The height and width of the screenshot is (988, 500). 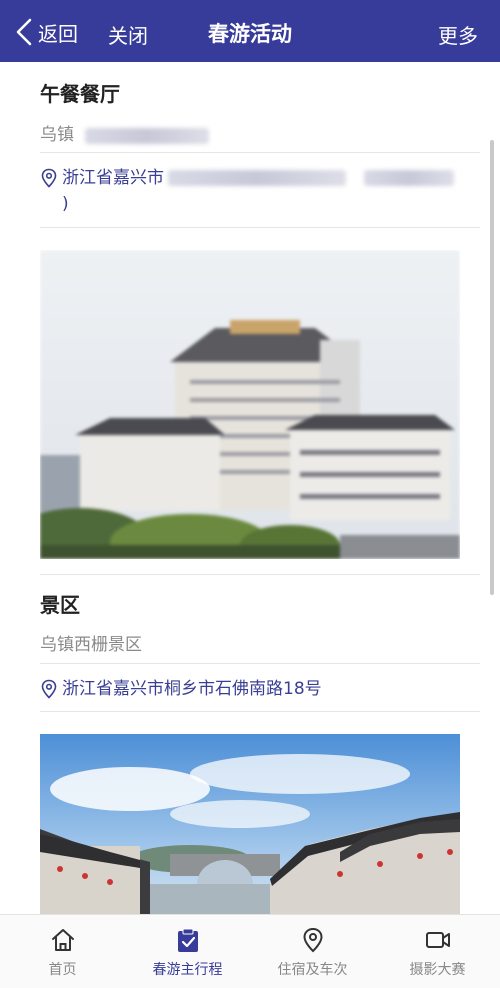 I want to click on nav-item-home: 首页, so click(x=62, y=951).